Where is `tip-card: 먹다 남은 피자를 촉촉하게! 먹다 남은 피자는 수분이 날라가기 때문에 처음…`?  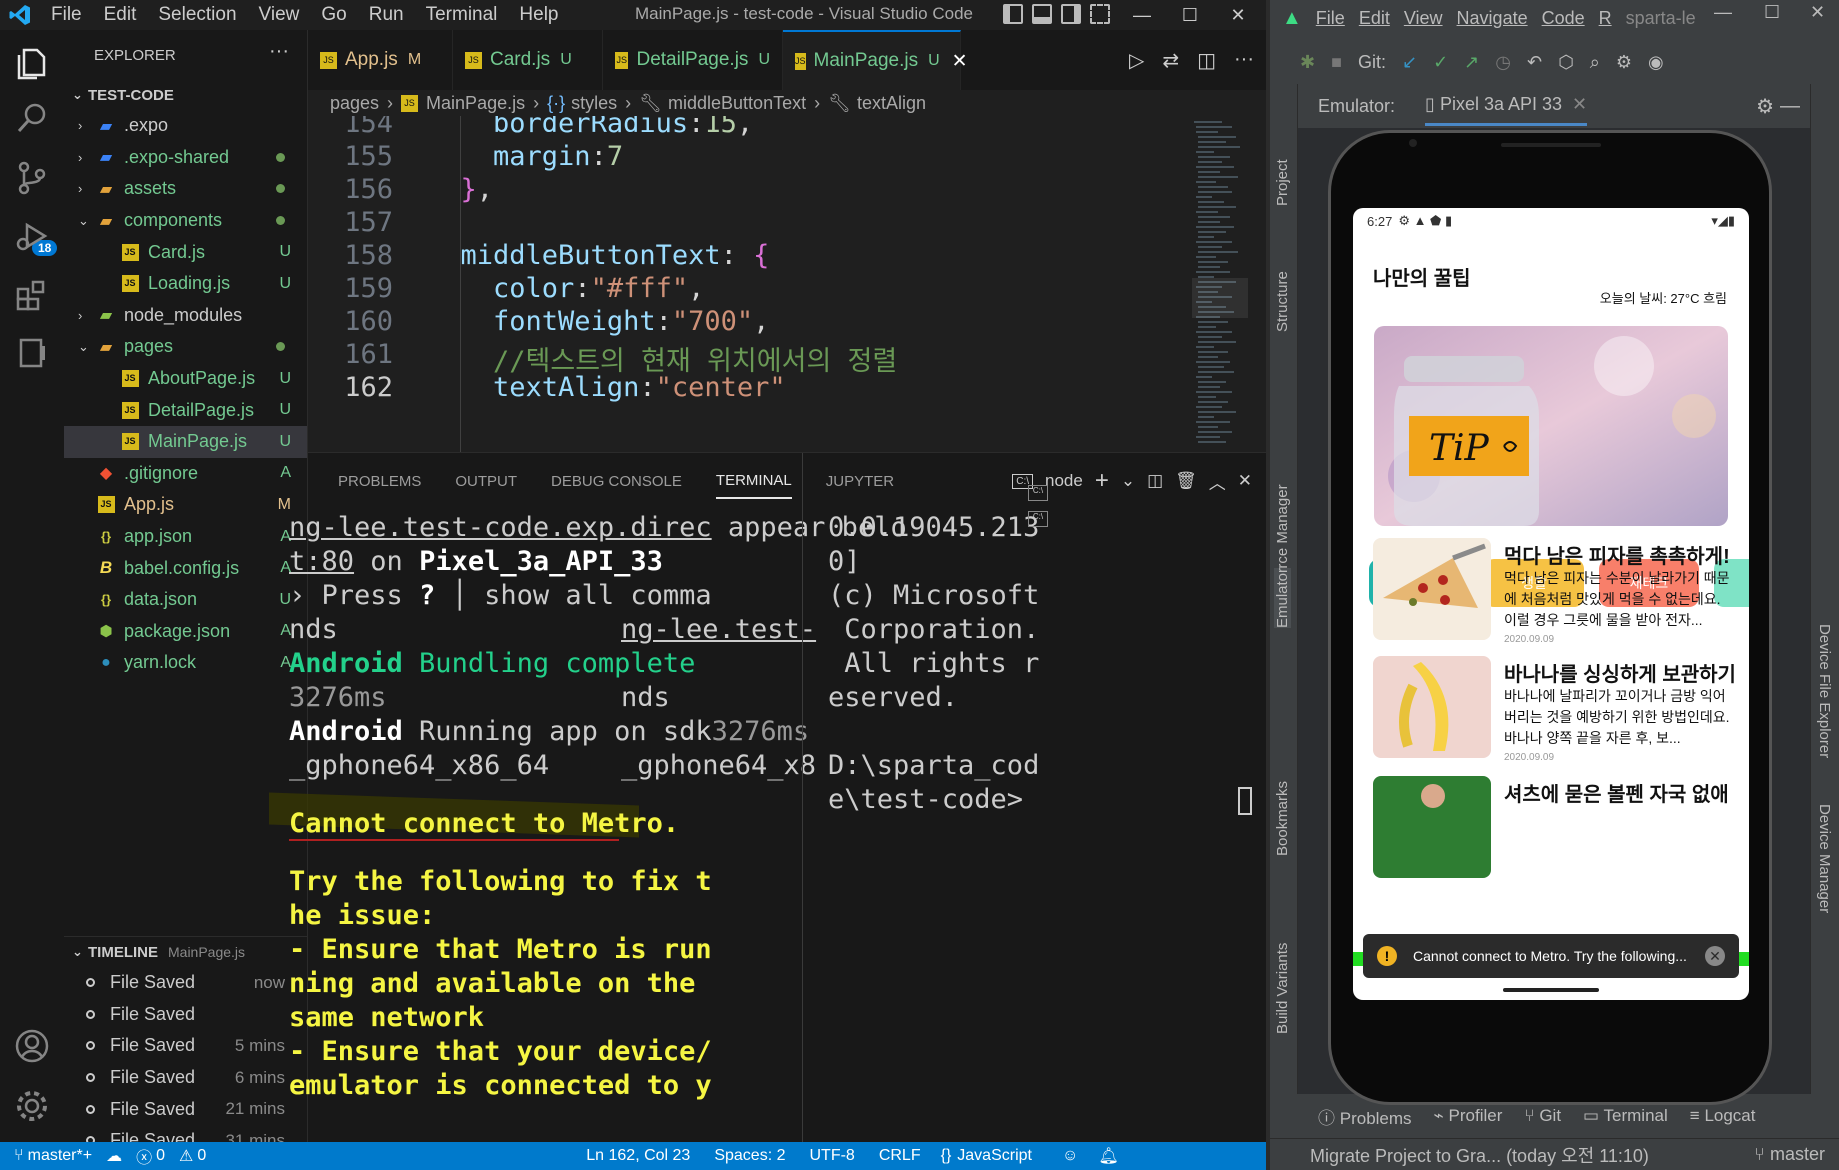
tip-card: 먹다 남은 피자를 촉촉하게! 먹다 남은 피자는 수분이 날라가기 때문에 처음… is located at coordinates (1553, 593).